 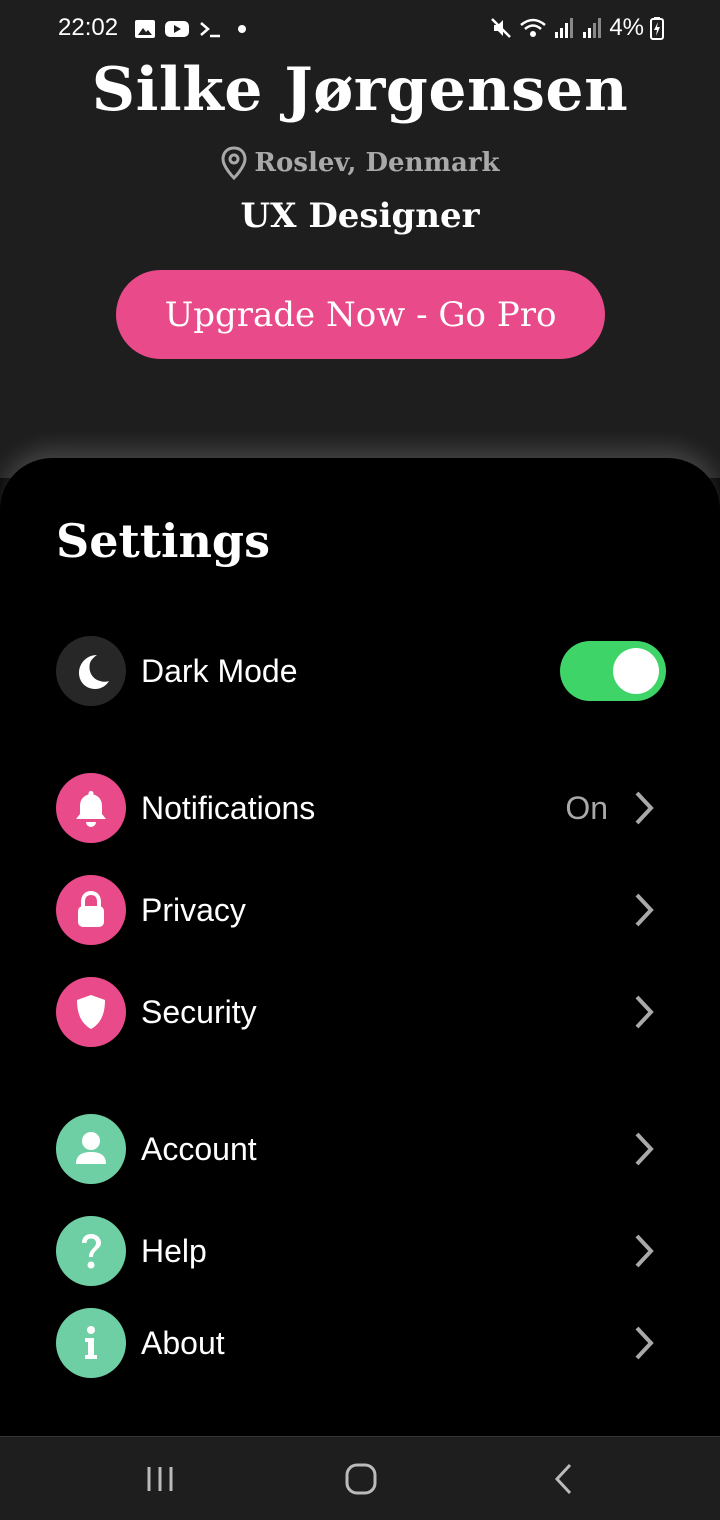 I want to click on location-text: Roslev, Denmark, so click(x=377, y=163).